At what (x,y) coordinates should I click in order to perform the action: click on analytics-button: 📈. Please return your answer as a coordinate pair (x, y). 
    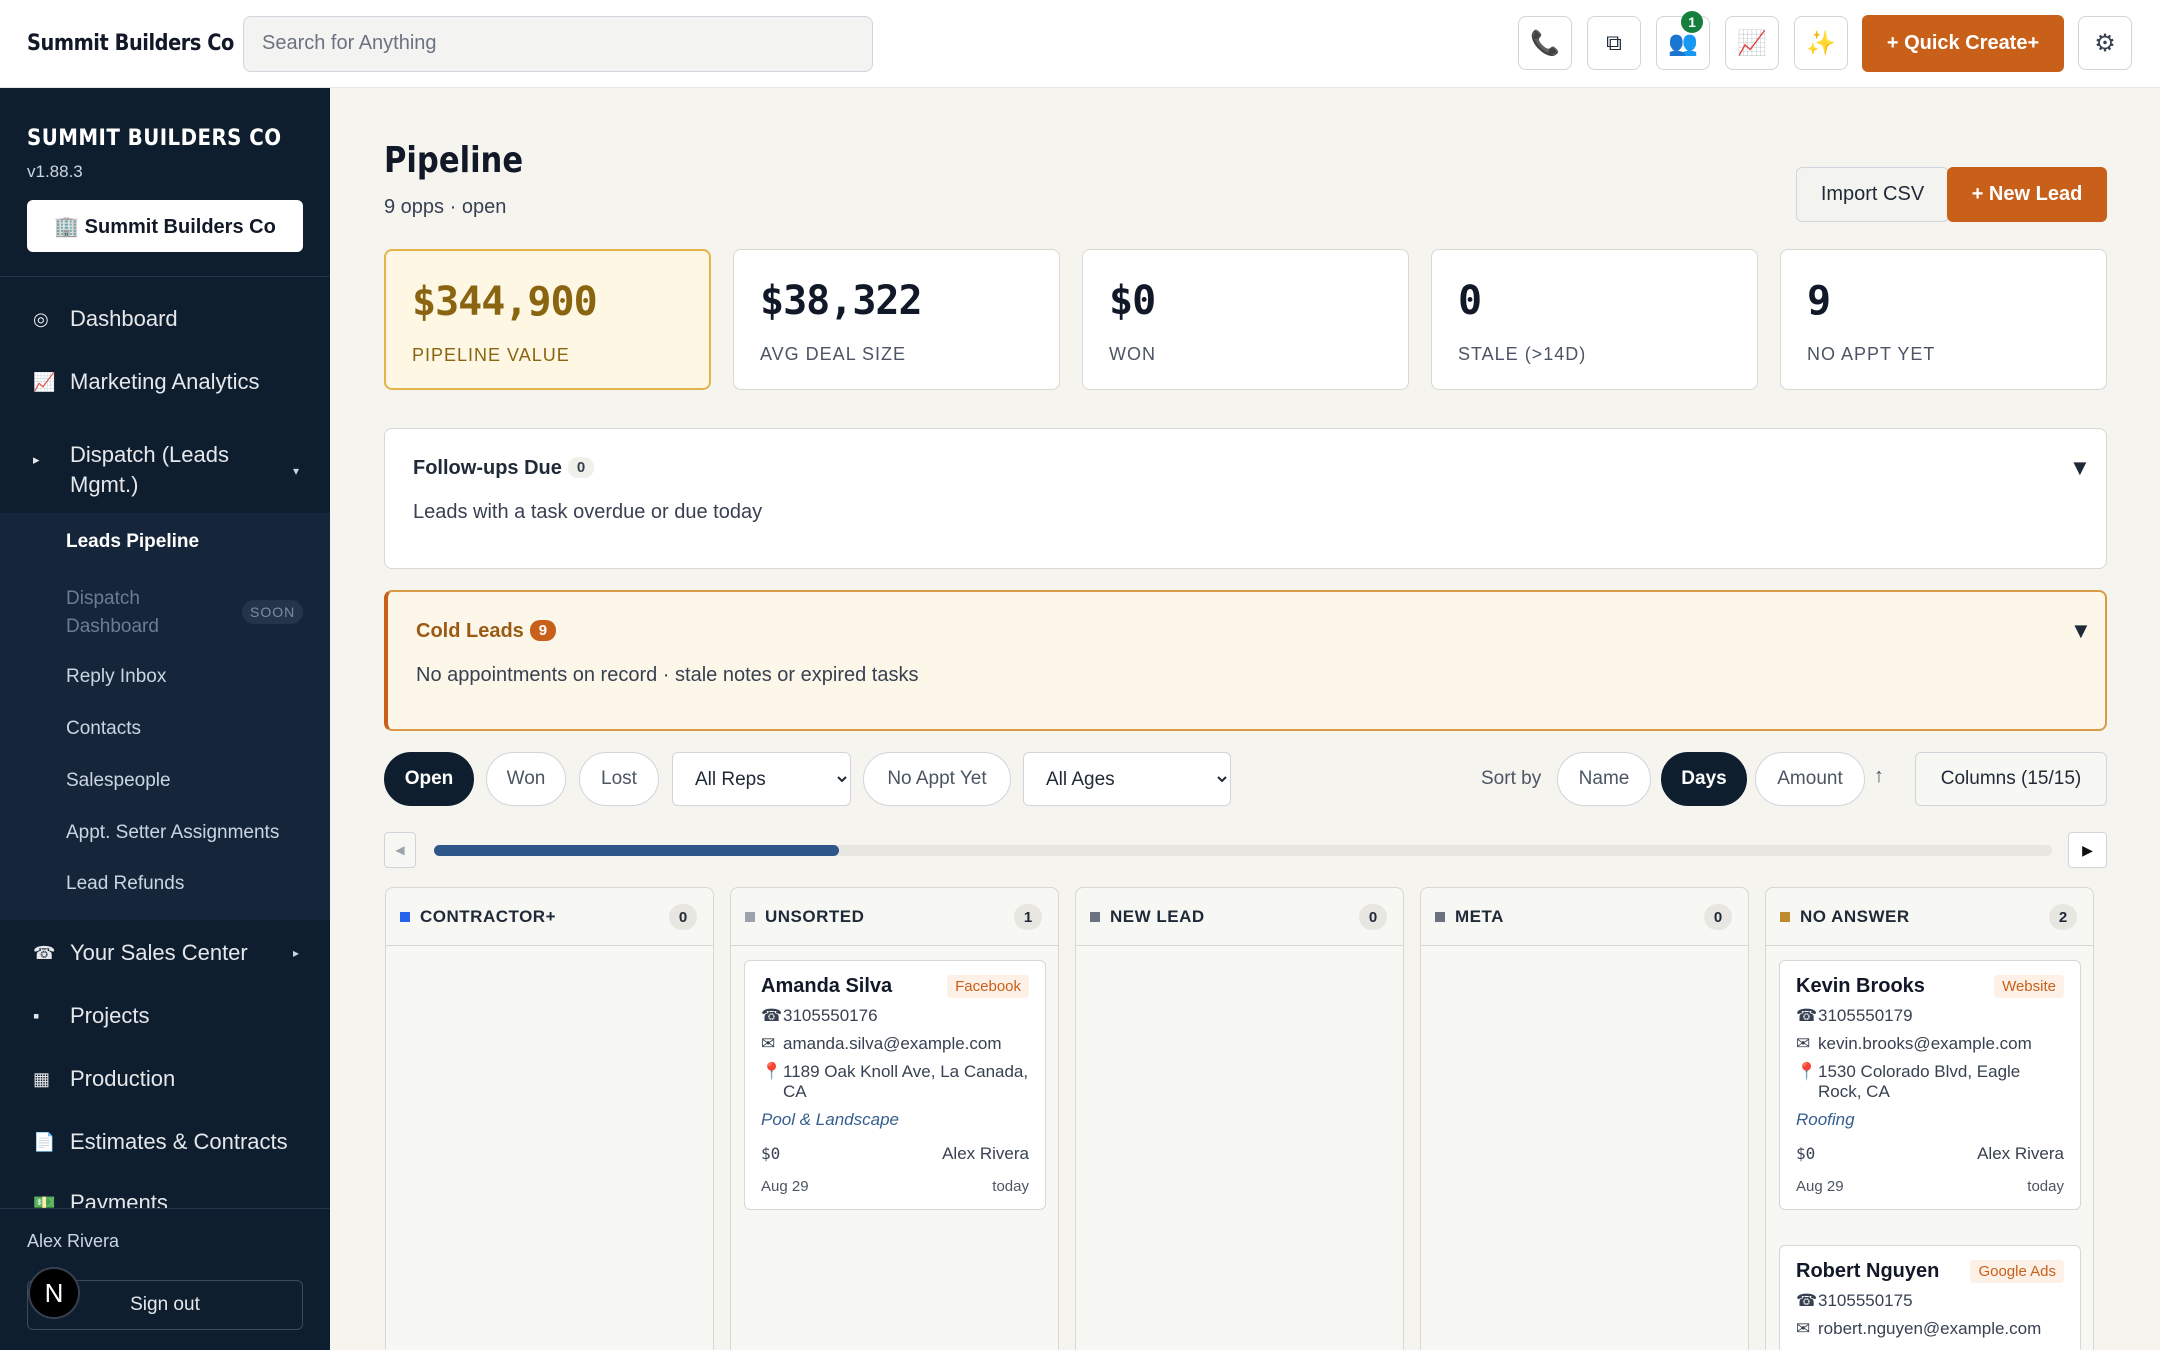
    Looking at the image, I should click on (1752, 43).